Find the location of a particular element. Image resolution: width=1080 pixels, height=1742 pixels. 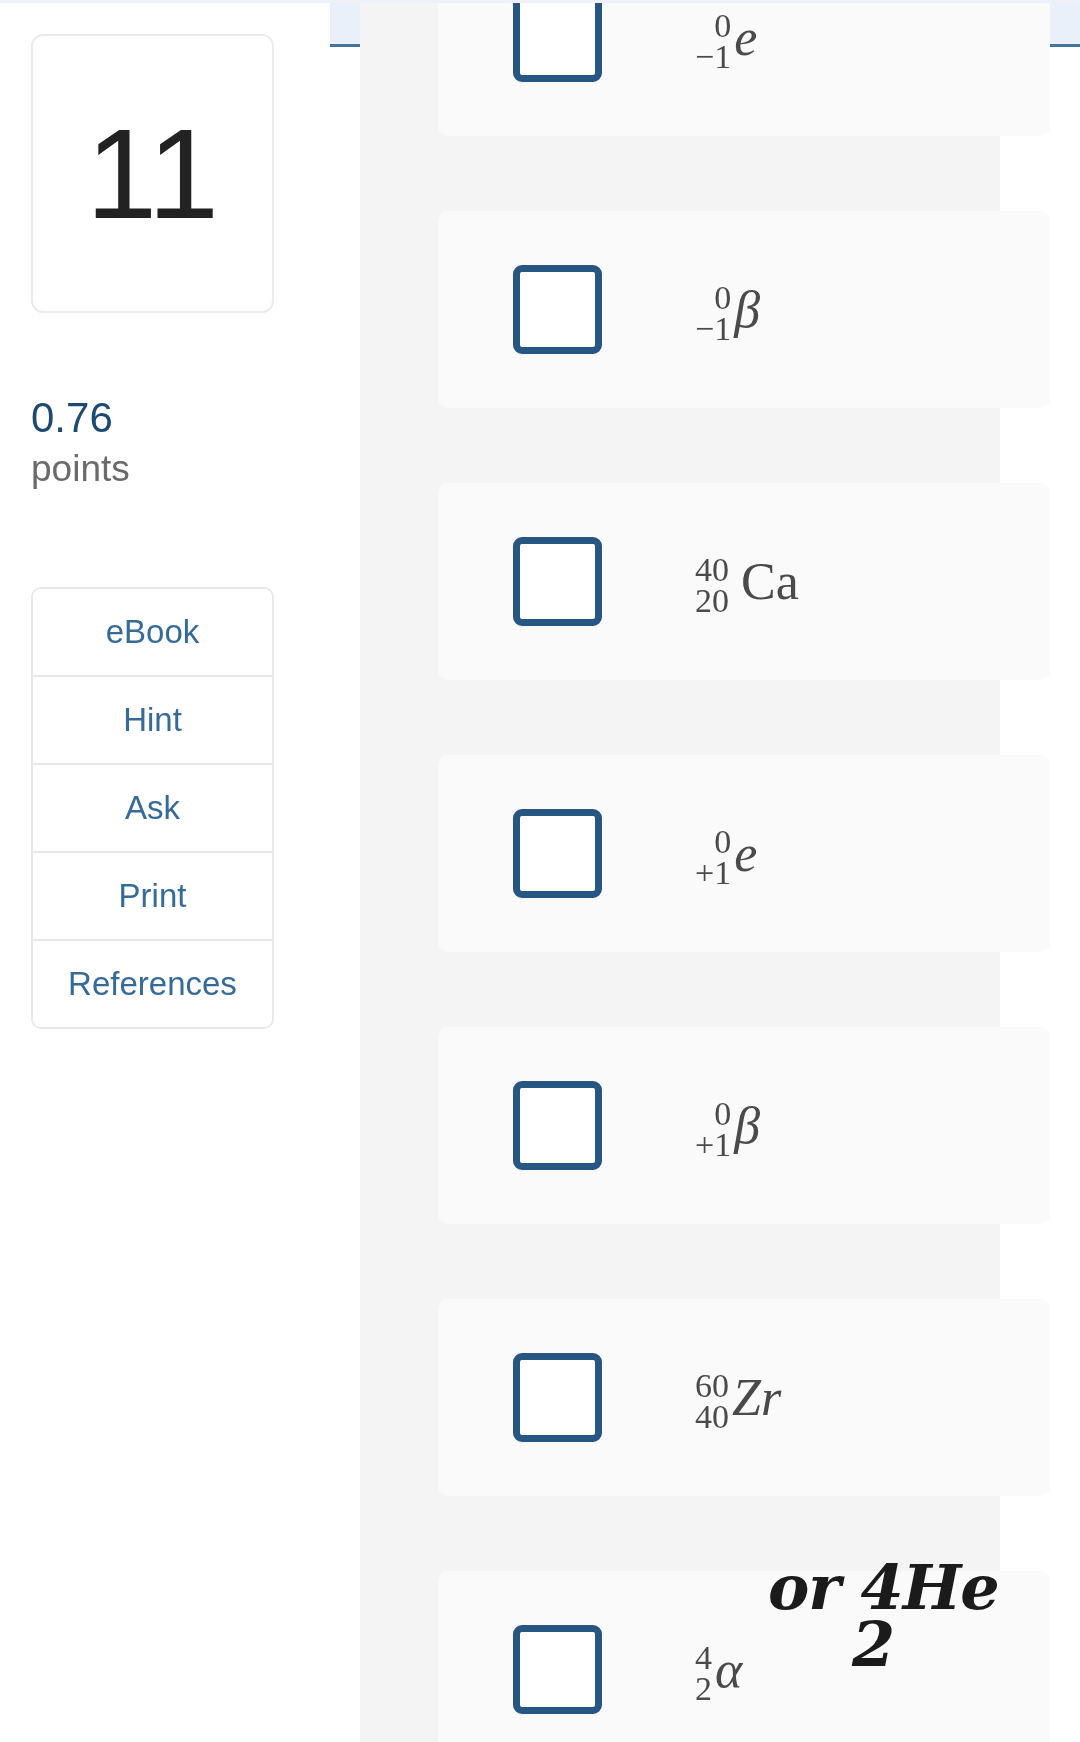

nuclide-symbol: Ca is located at coordinates (770, 581).